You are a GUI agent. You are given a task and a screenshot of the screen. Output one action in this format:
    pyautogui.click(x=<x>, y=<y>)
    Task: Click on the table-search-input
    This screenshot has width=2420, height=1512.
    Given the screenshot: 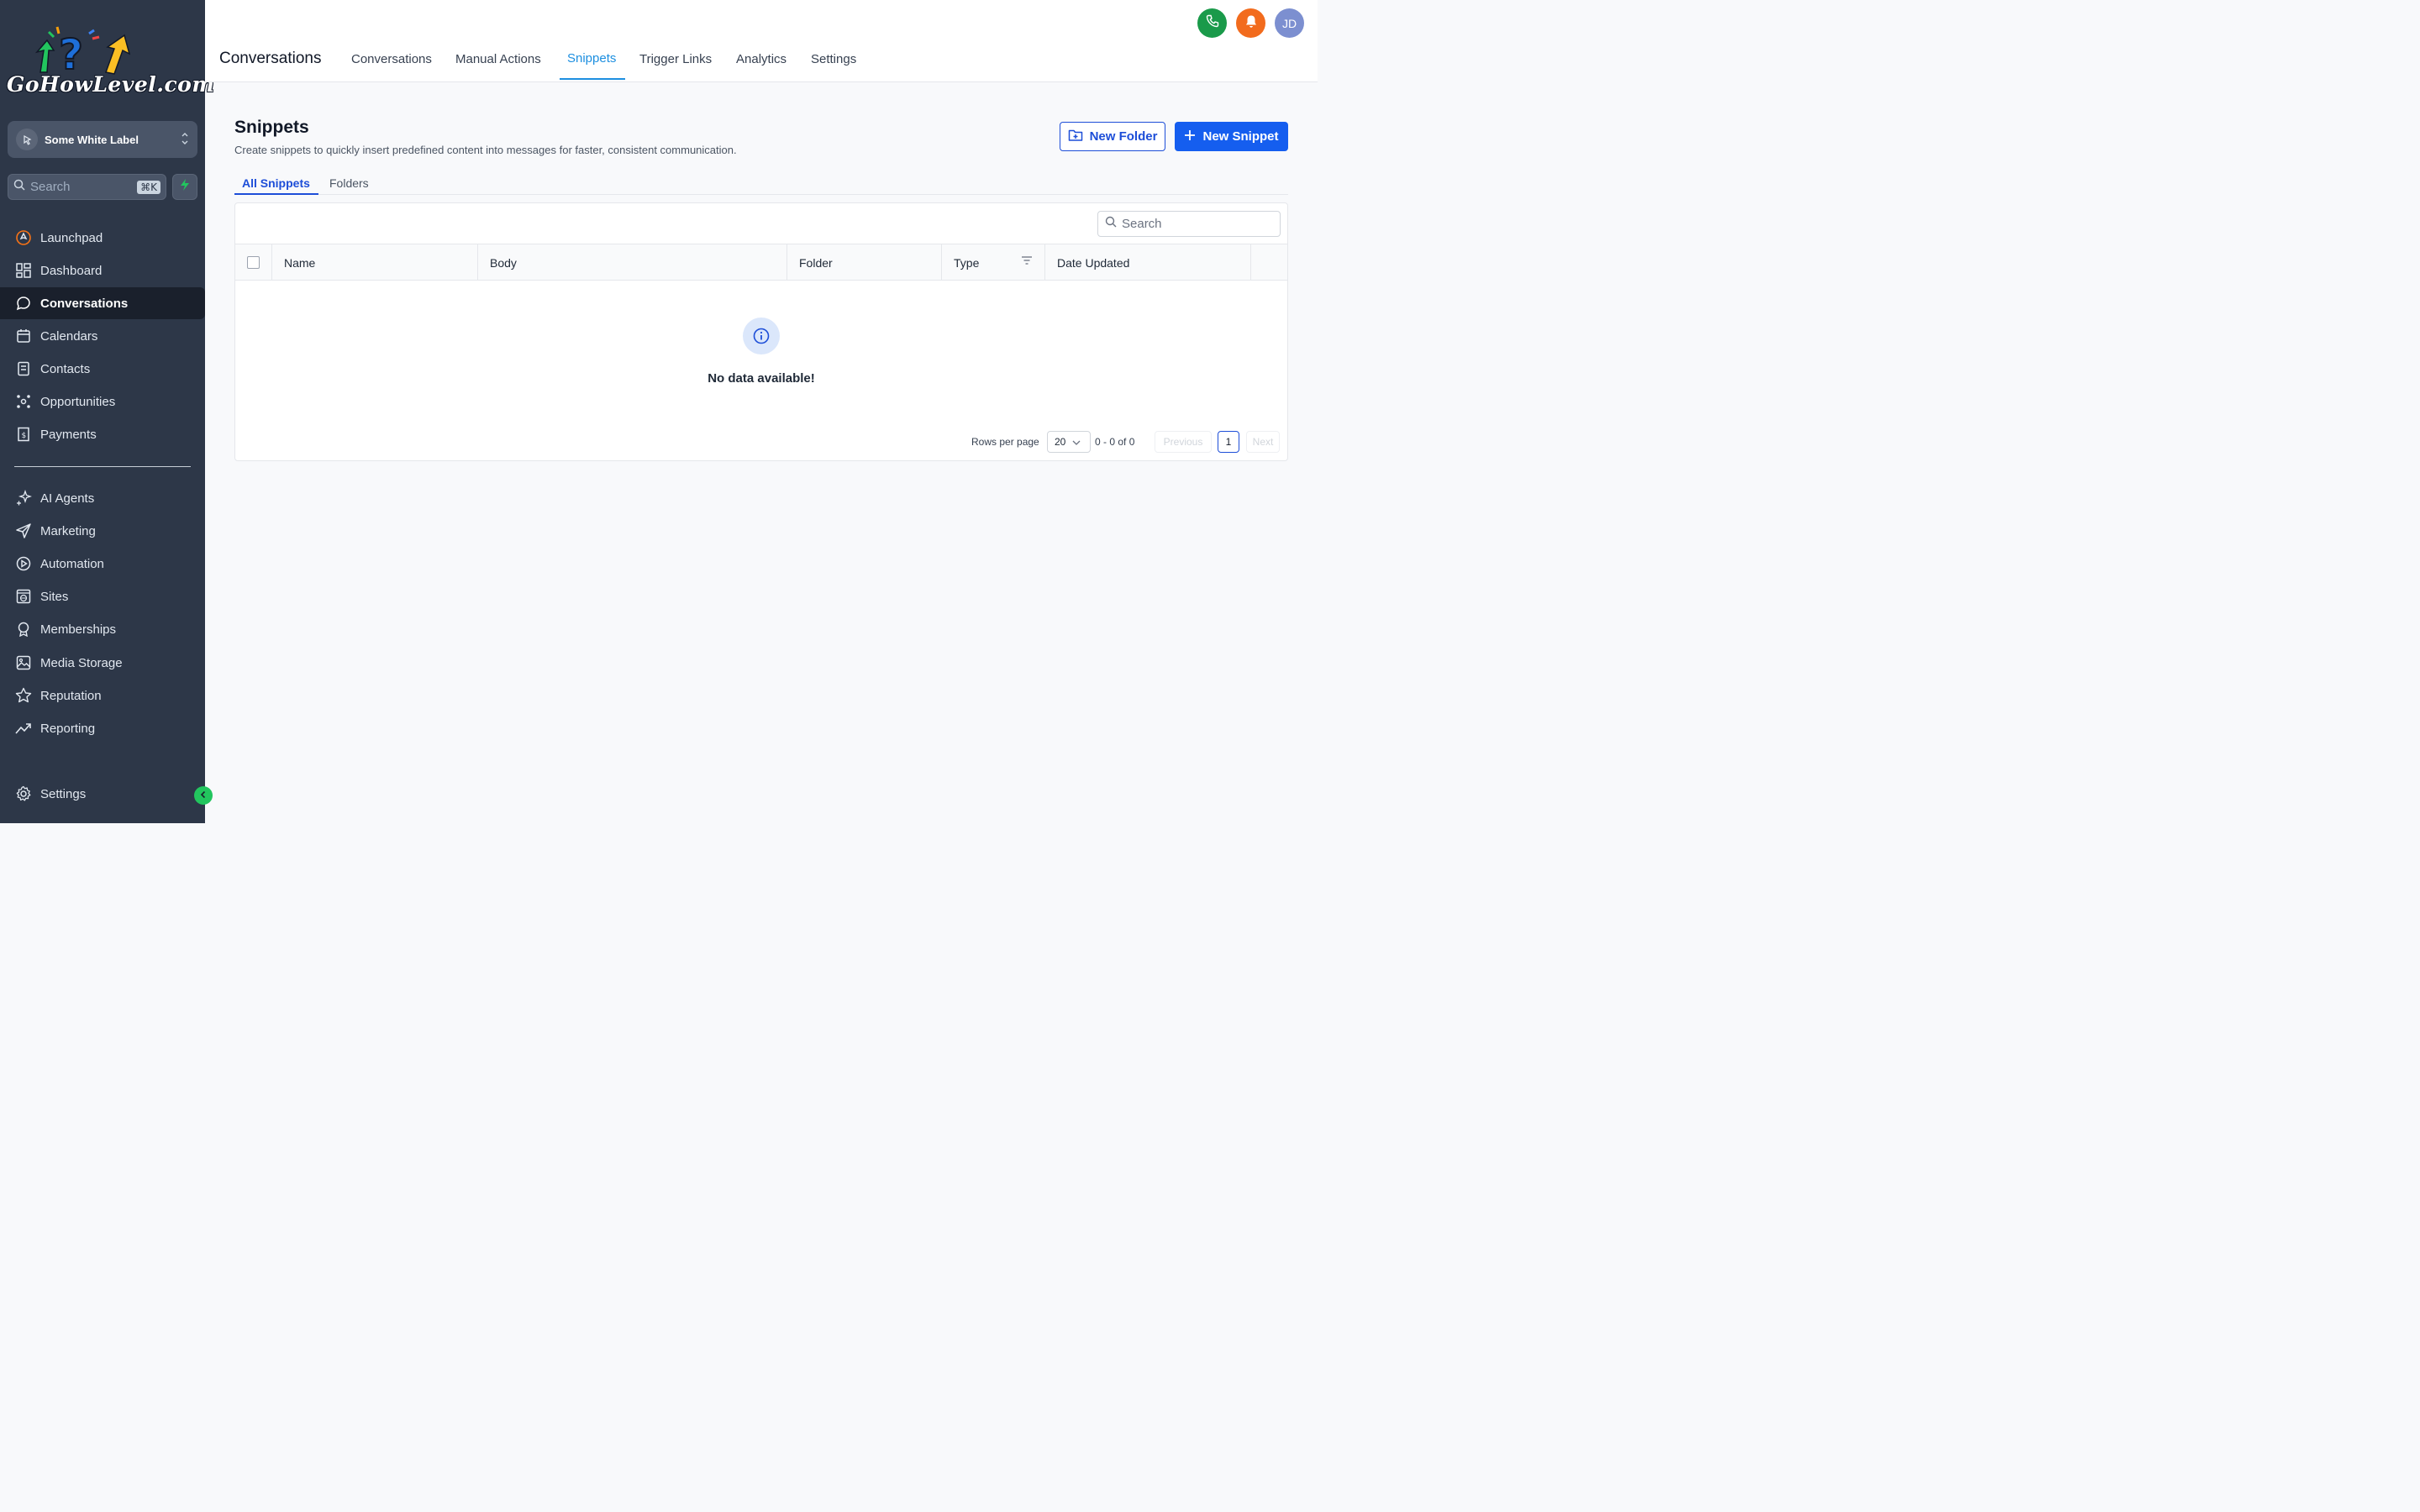 What is the action you would take?
    pyautogui.click(x=1197, y=224)
    